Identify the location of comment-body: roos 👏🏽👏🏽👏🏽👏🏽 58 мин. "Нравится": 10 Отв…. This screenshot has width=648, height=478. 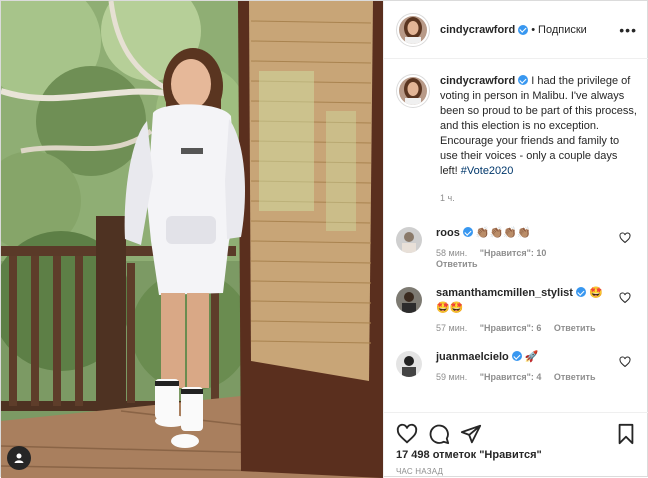
(525, 248).